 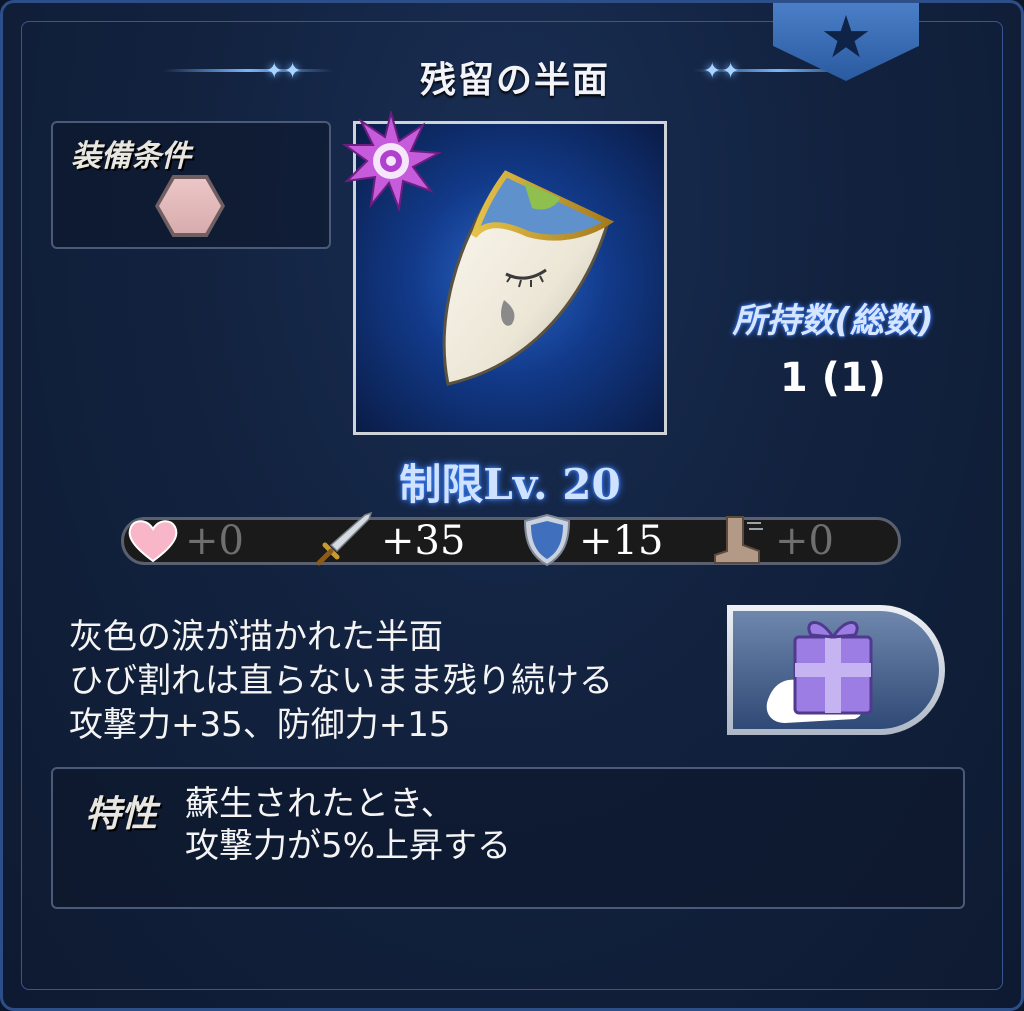 What do you see at coordinates (846, 39) in the screenshot?
I see `star-icon: ★` at bounding box center [846, 39].